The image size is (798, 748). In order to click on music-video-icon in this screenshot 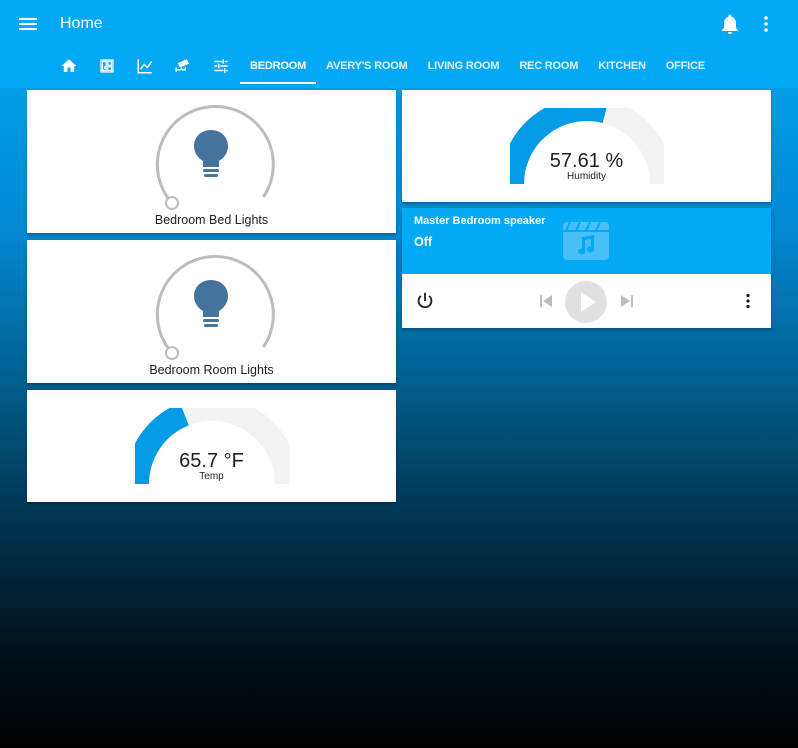, I will do `click(586, 241)`.